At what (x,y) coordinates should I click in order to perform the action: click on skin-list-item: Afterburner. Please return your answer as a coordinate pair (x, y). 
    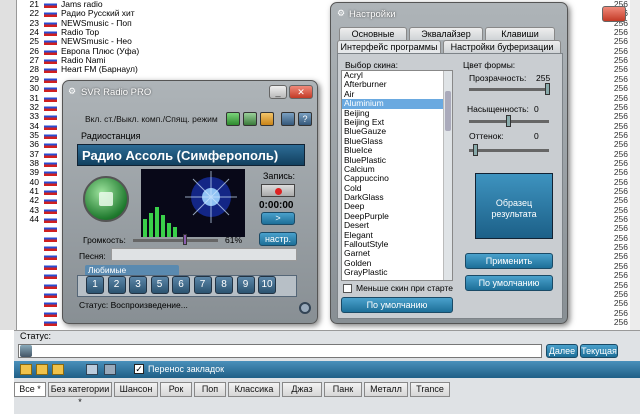
    Looking at the image, I should click on (397, 84).